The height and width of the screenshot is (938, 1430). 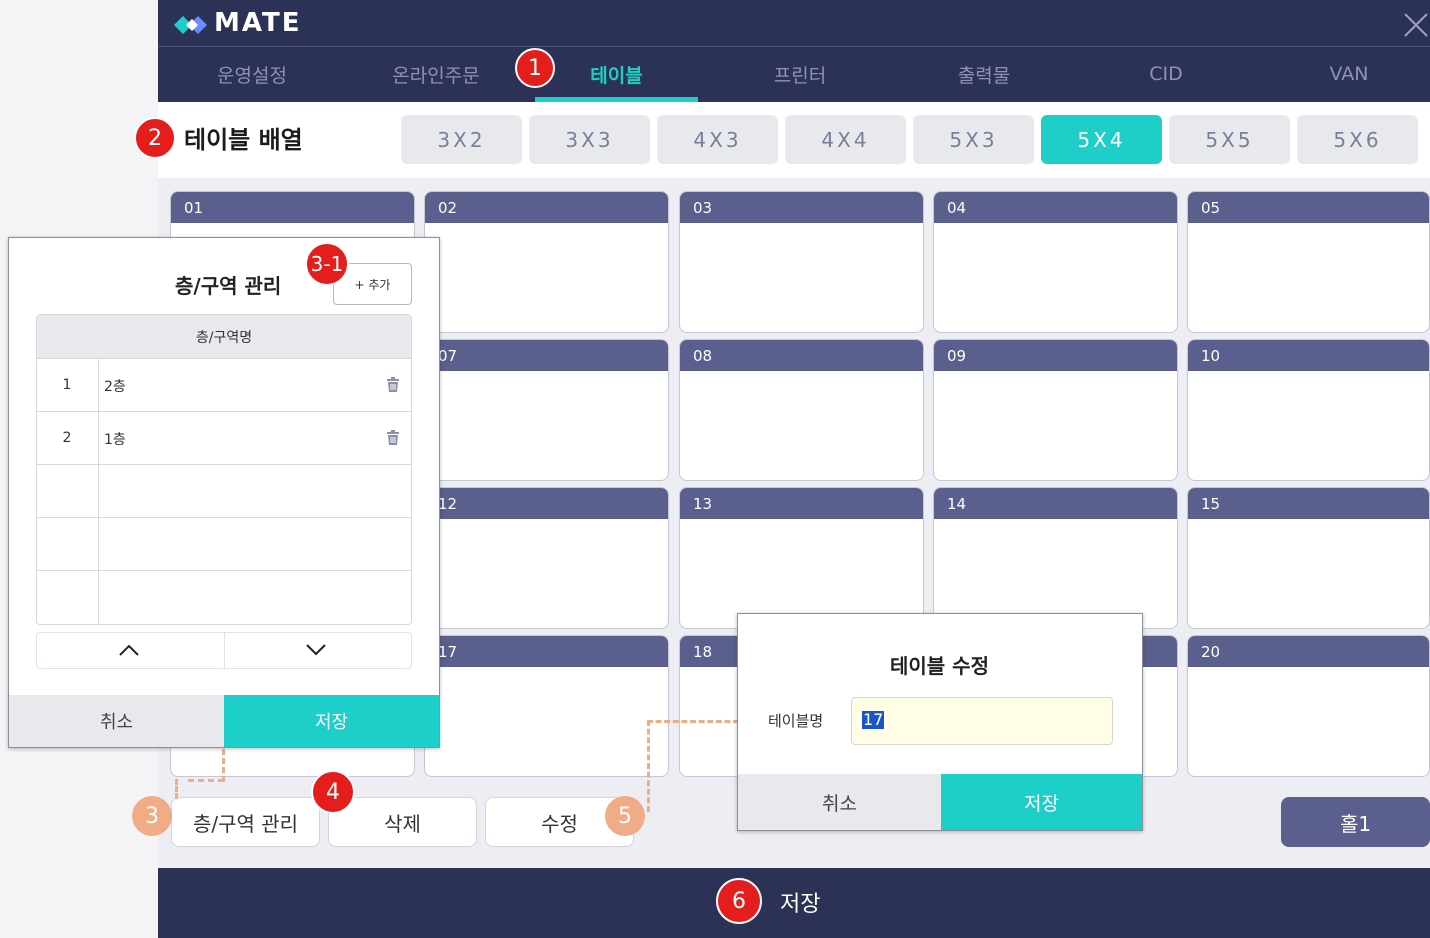 What do you see at coordinates (801, 262) in the screenshot?
I see `table-card-03: 03` at bounding box center [801, 262].